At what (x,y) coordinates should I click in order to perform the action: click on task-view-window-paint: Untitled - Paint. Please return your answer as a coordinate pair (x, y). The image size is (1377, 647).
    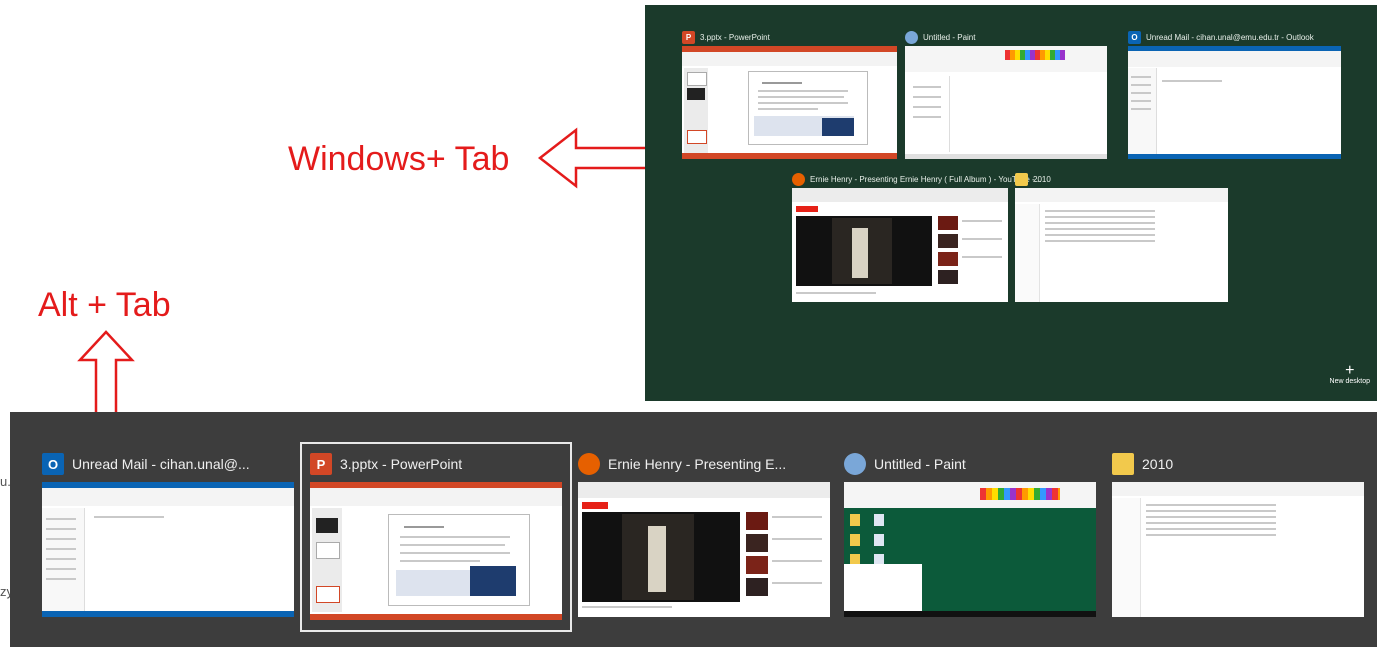
    Looking at the image, I should click on (1006, 97).